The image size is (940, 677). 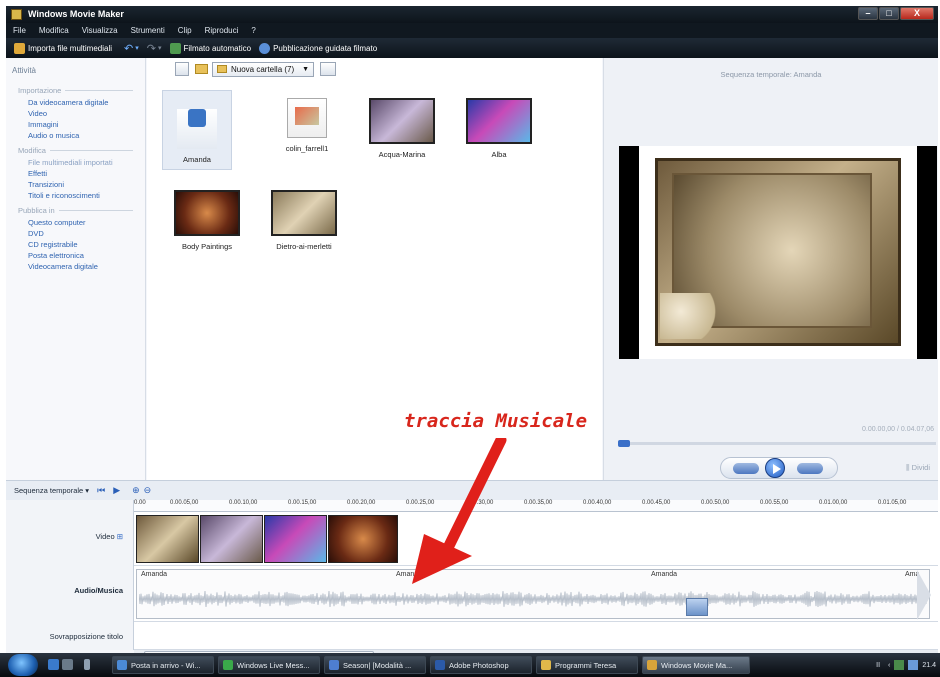 What do you see at coordinates (918, 468) in the screenshot?
I see `split-button: ⫼ Dividi` at bounding box center [918, 468].